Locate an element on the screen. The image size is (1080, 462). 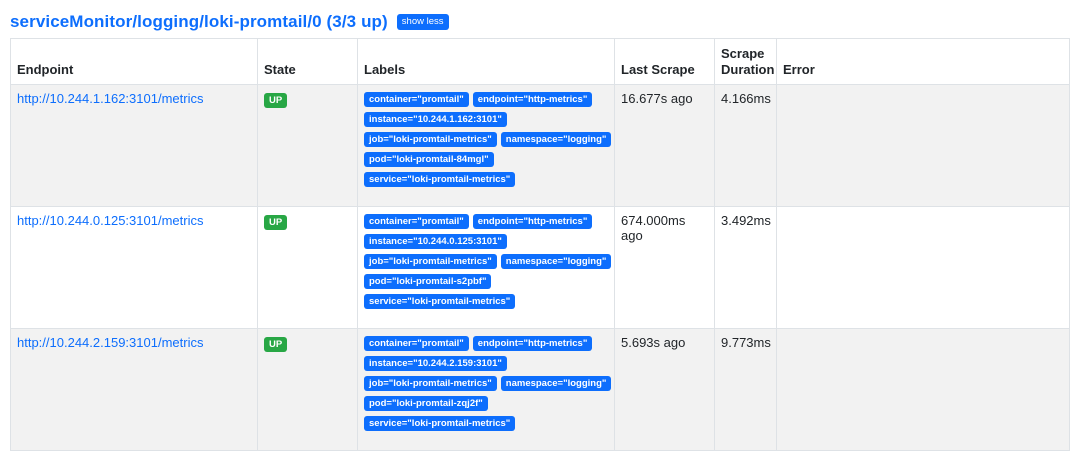
endpoint-cell: http://10.244.0.125:3101/metrics is located at coordinates (134, 267).